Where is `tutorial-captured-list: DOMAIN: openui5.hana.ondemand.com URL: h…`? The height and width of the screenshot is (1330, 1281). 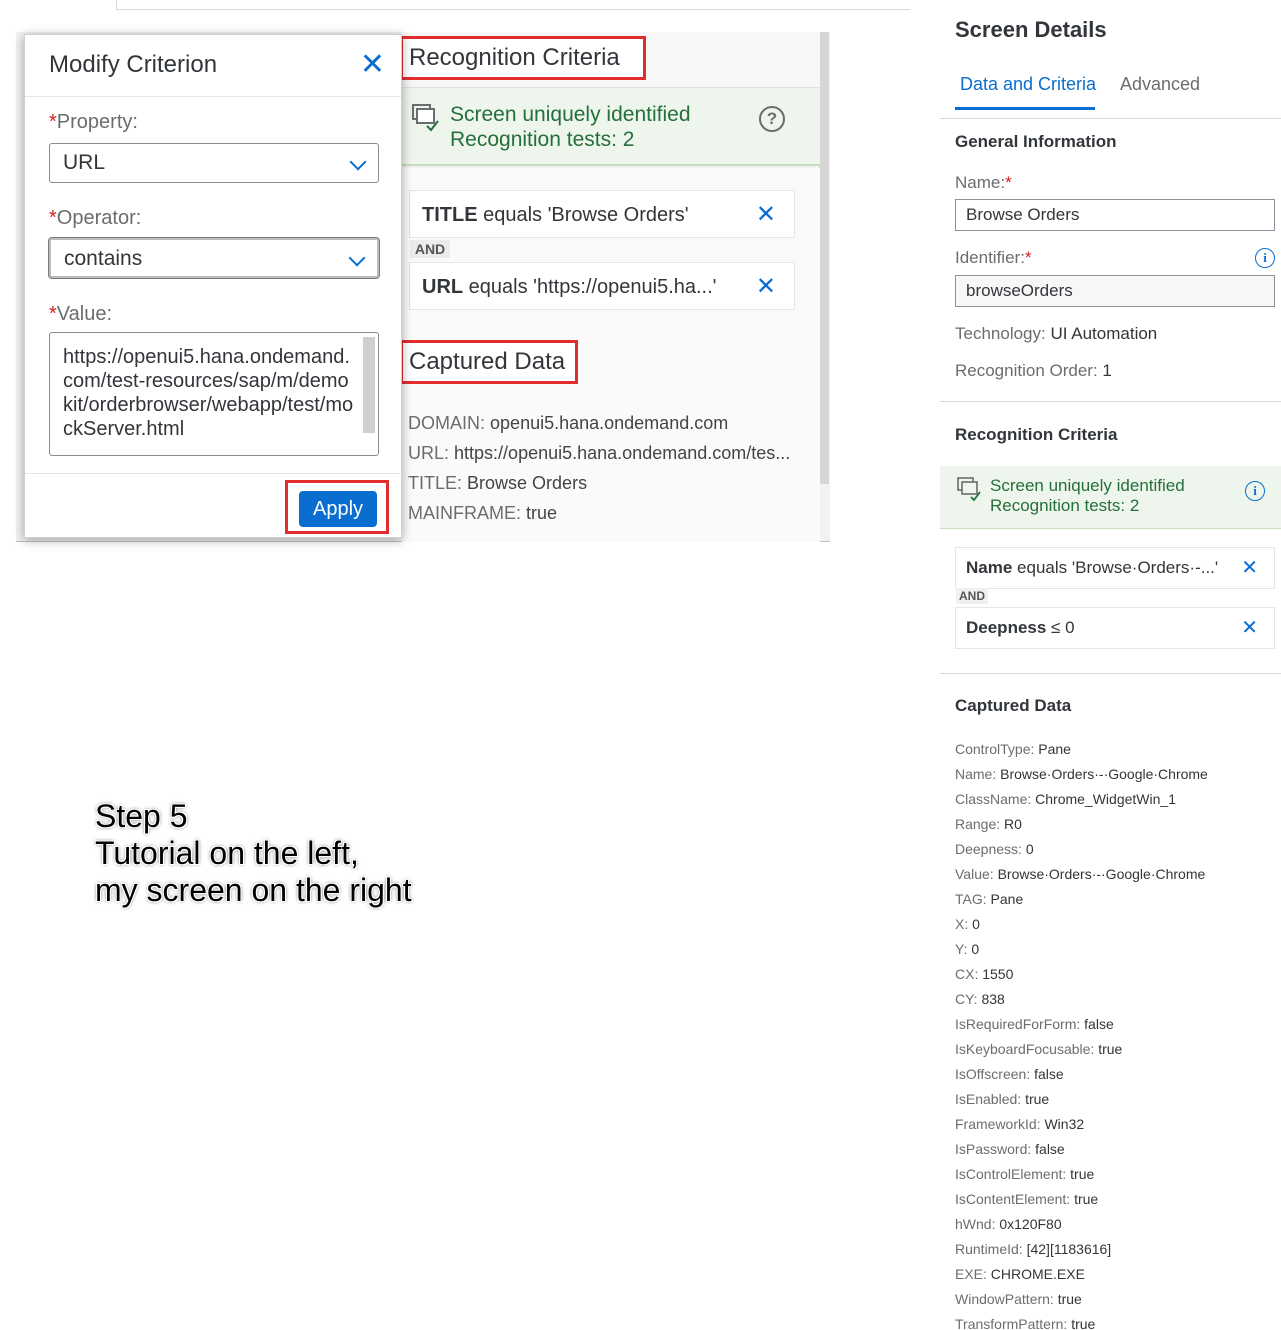
tutorial-captured-list: DOMAIN: openui5.hana.ondemand.com URL: h… is located at coordinates (599, 468).